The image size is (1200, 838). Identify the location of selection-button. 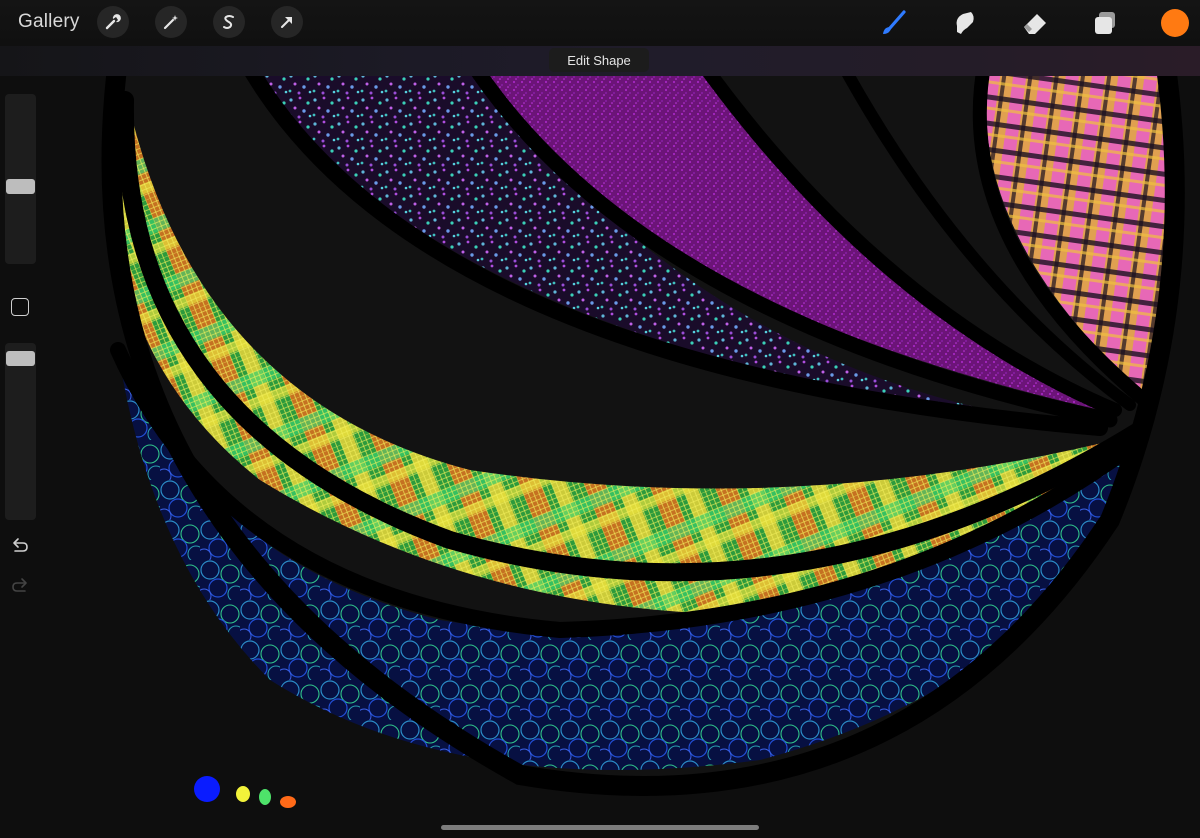
(229, 22).